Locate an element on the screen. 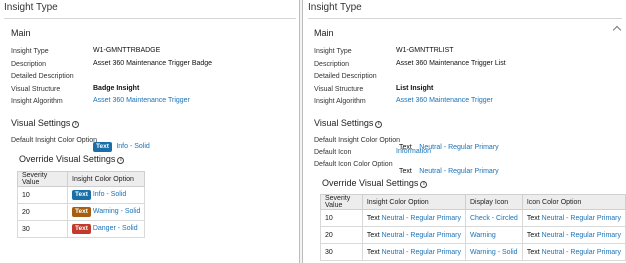 Image resolution: width=626 pixels, height=263 pixels. color-option-link: Danger - Solid is located at coordinates (115, 228).